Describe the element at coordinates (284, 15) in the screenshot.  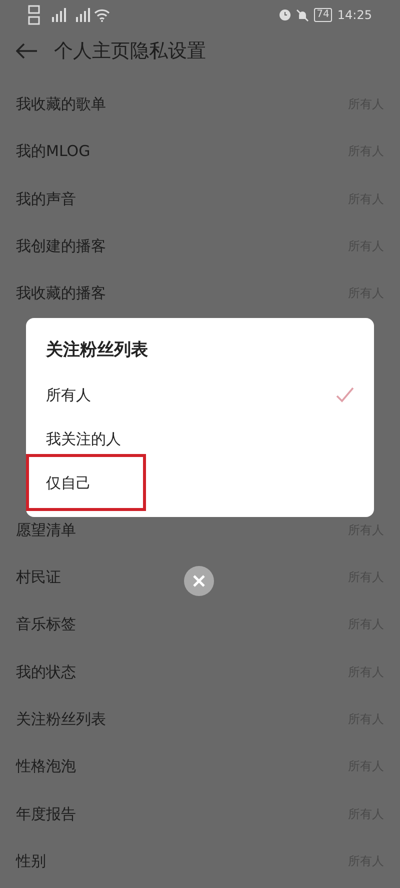
I see `alarm-icon` at that location.